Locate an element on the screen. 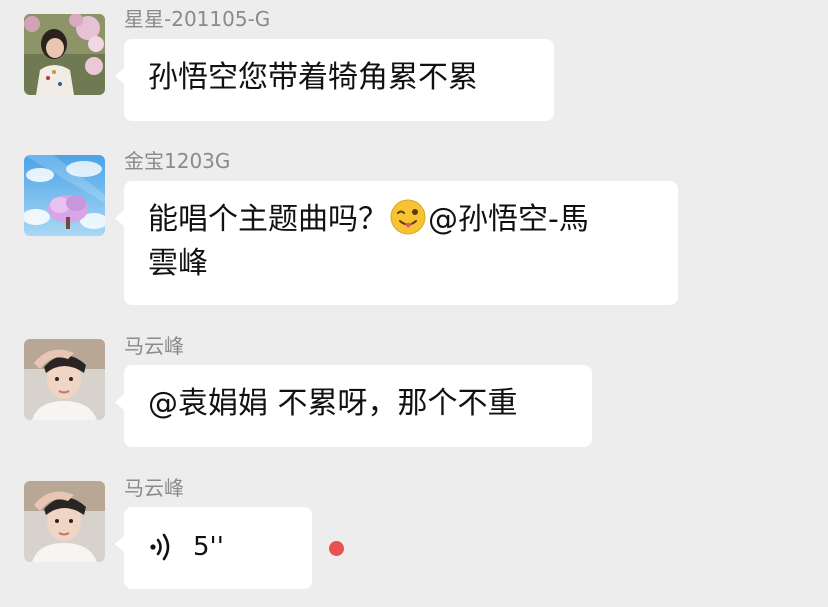  unread-indicator is located at coordinates (336, 548).